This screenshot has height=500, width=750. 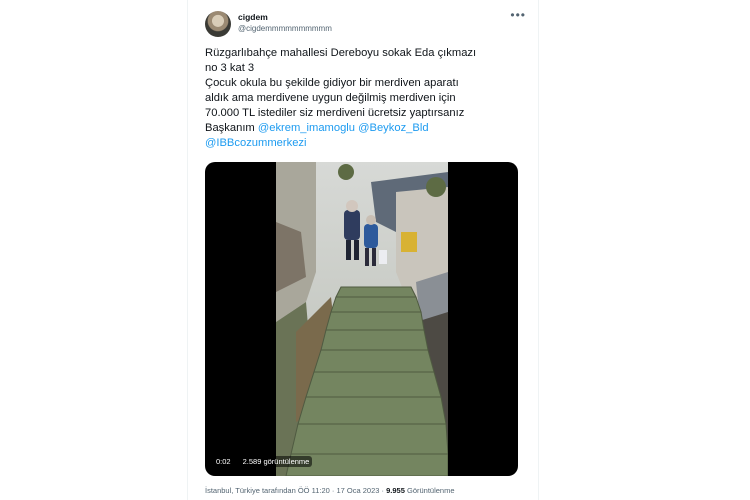 What do you see at coordinates (395, 490) in the screenshot?
I see `view-count: 9.955` at bounding box center [395, 490].